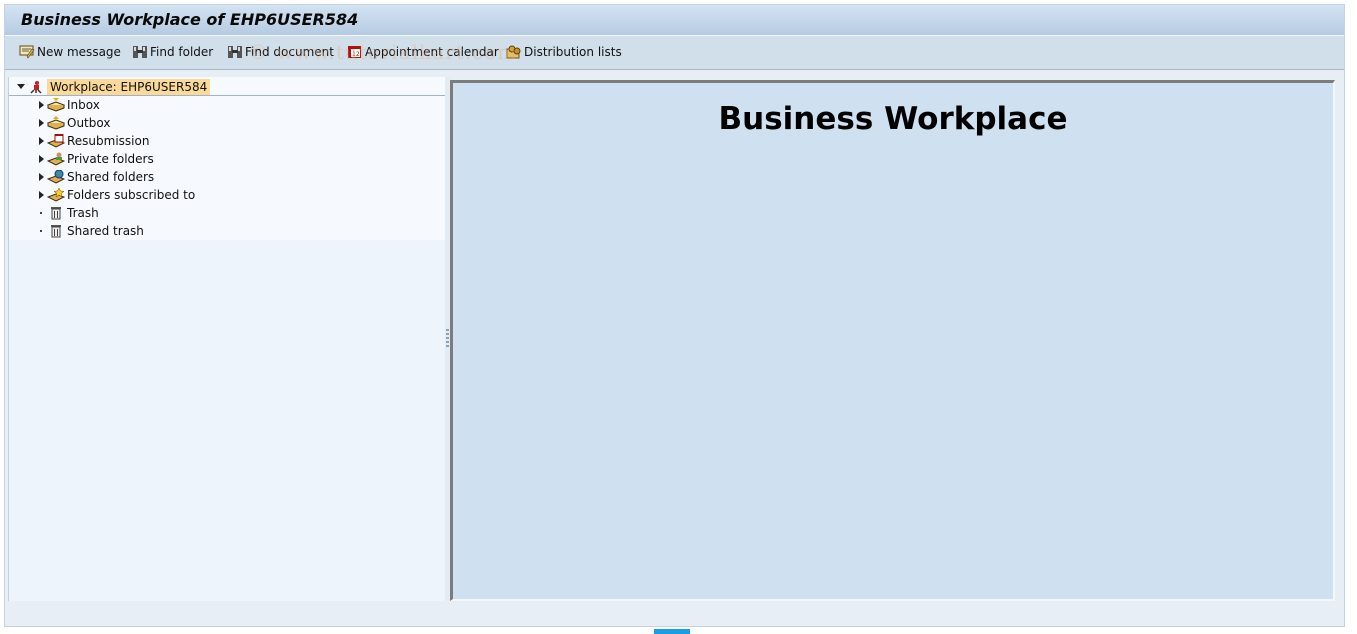 This screenshot has width=1357, height=634. I want to click on collapse-icon, so click(21, 87).